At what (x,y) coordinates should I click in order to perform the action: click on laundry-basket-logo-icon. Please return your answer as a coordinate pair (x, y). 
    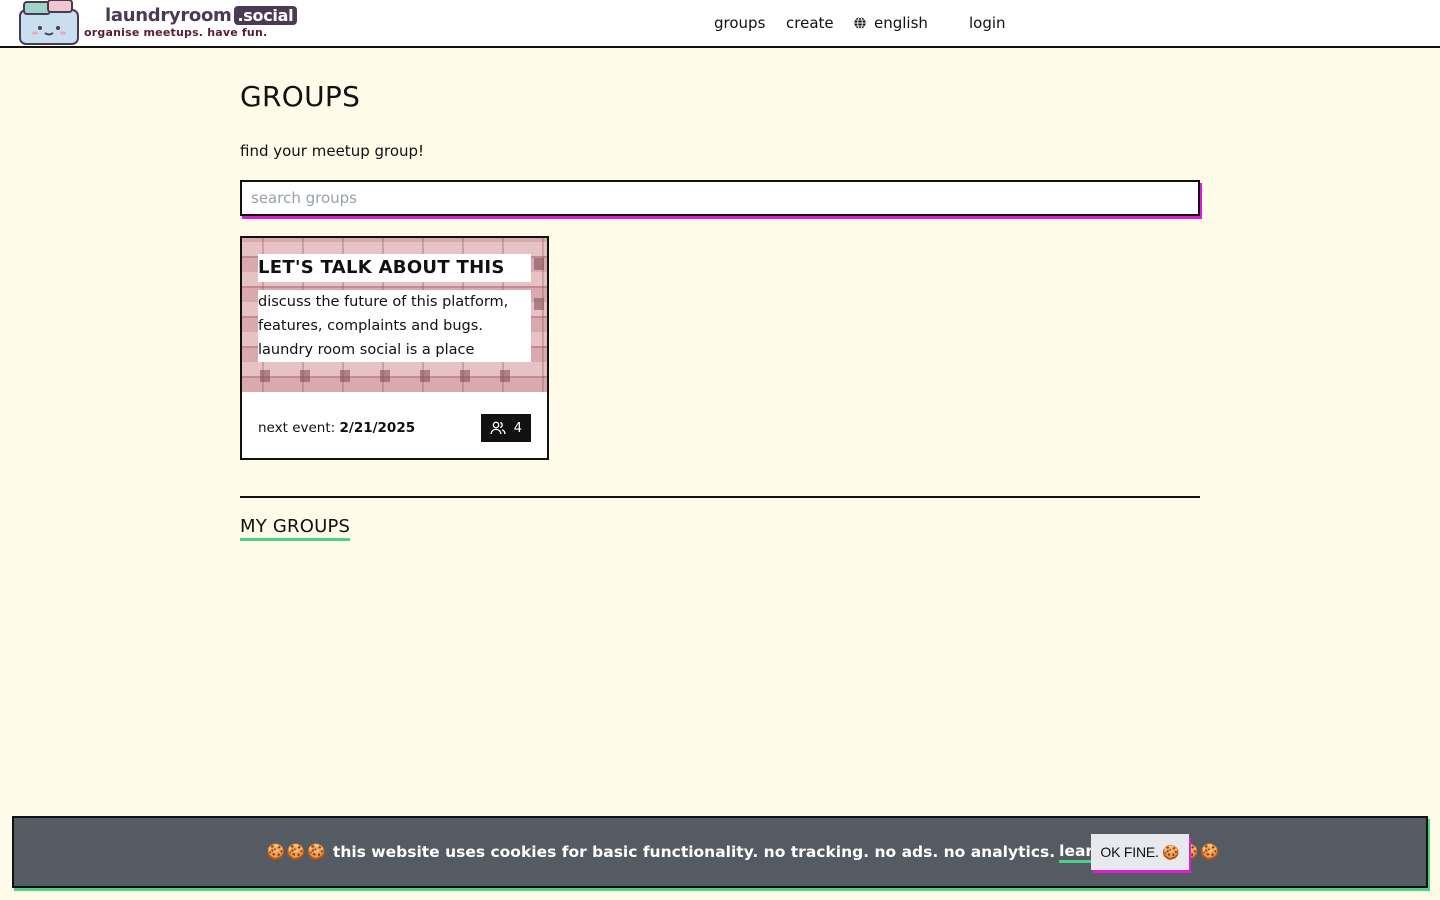
    Looking at the image, I should click on (49, 22).